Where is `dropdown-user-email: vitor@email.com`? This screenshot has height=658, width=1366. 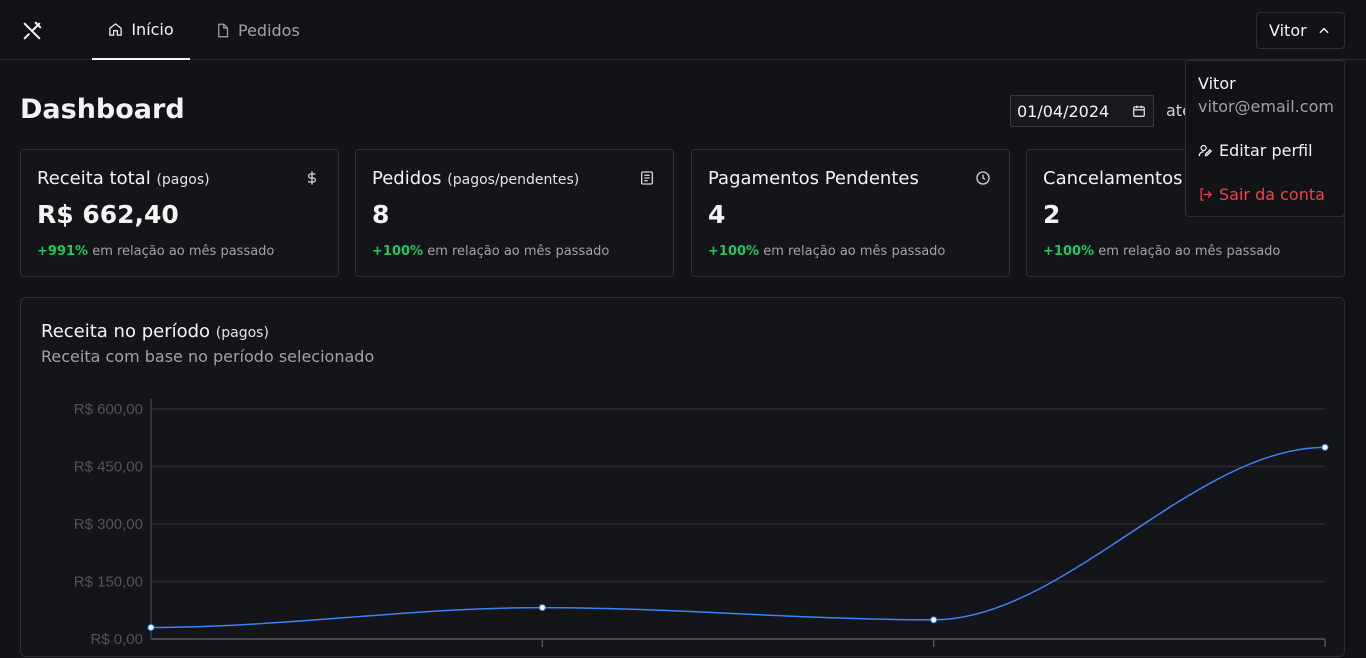
dropdown-user-email: vitor@email.com is located at coordinates (1266, 106).